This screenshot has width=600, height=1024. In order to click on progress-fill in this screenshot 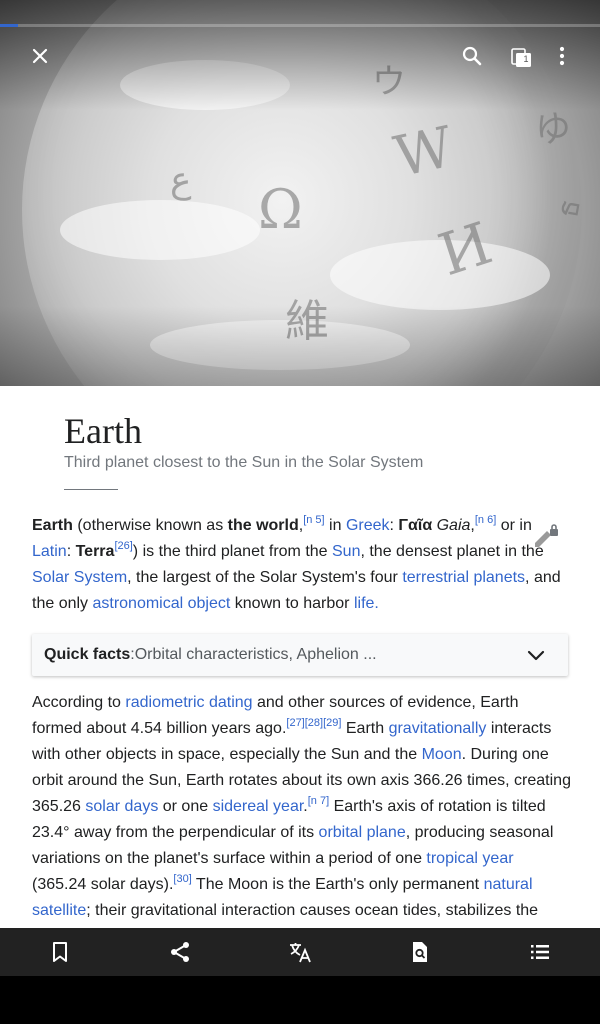, I will do `click(9, 25)`.